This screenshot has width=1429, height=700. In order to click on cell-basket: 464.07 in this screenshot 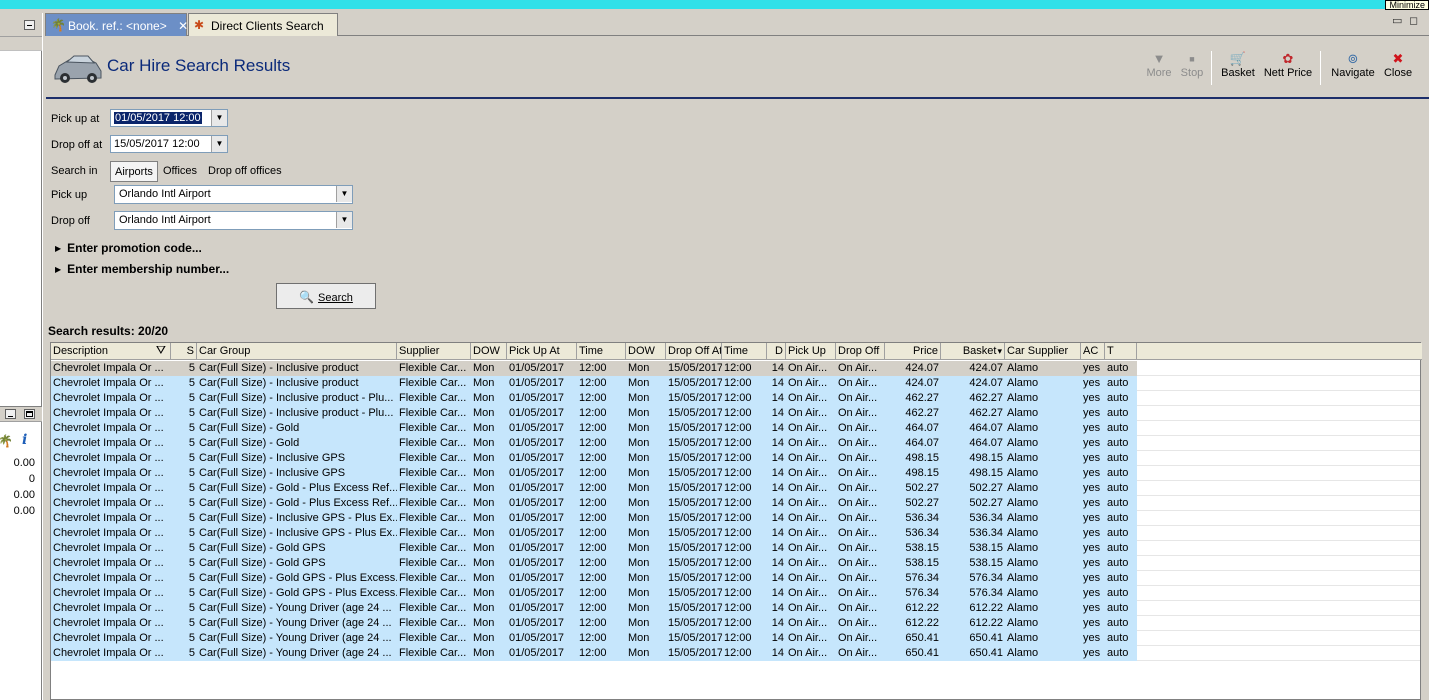, I will do `click(986, 443)`.